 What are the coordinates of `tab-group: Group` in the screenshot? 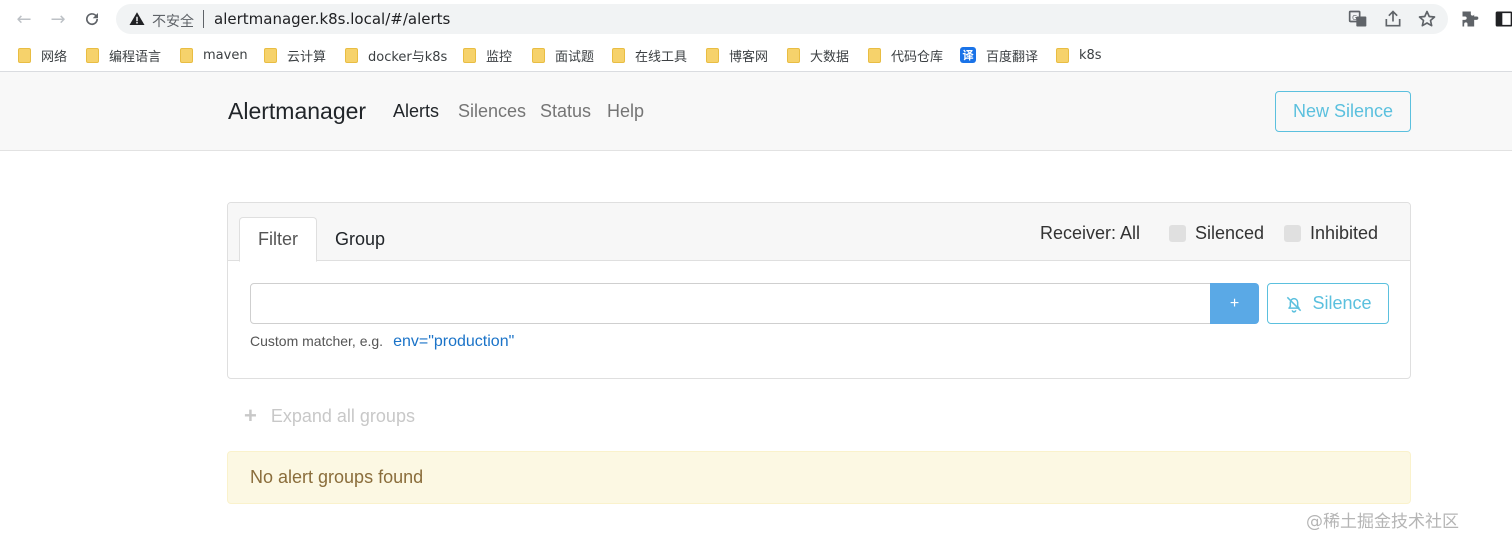 It's located at (360, 239).